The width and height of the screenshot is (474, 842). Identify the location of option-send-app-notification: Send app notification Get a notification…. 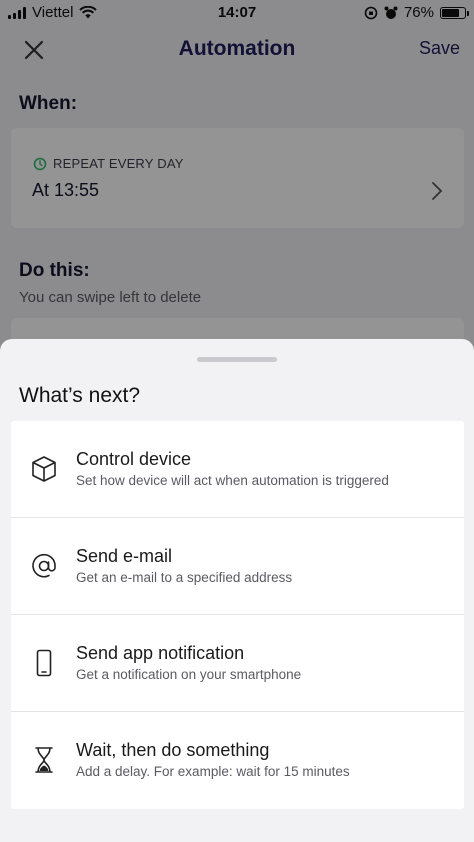
(237, 663).